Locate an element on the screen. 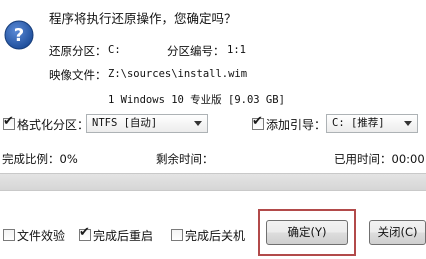 Image resolution: width=426 pixels, height=259 pixels. elapsed-label: 已用时间： is located at coordinates (363, 159).